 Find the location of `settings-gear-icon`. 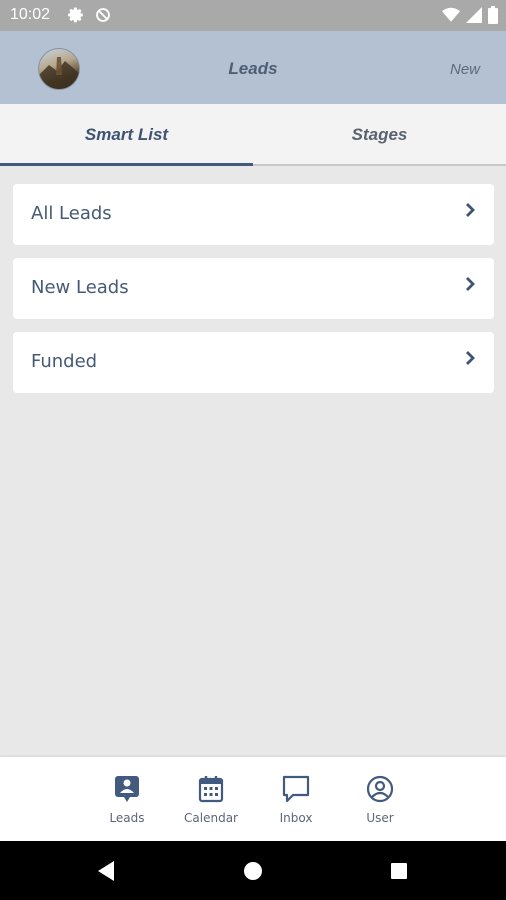

settings-gear-icon is located at coordinates (76, 17).